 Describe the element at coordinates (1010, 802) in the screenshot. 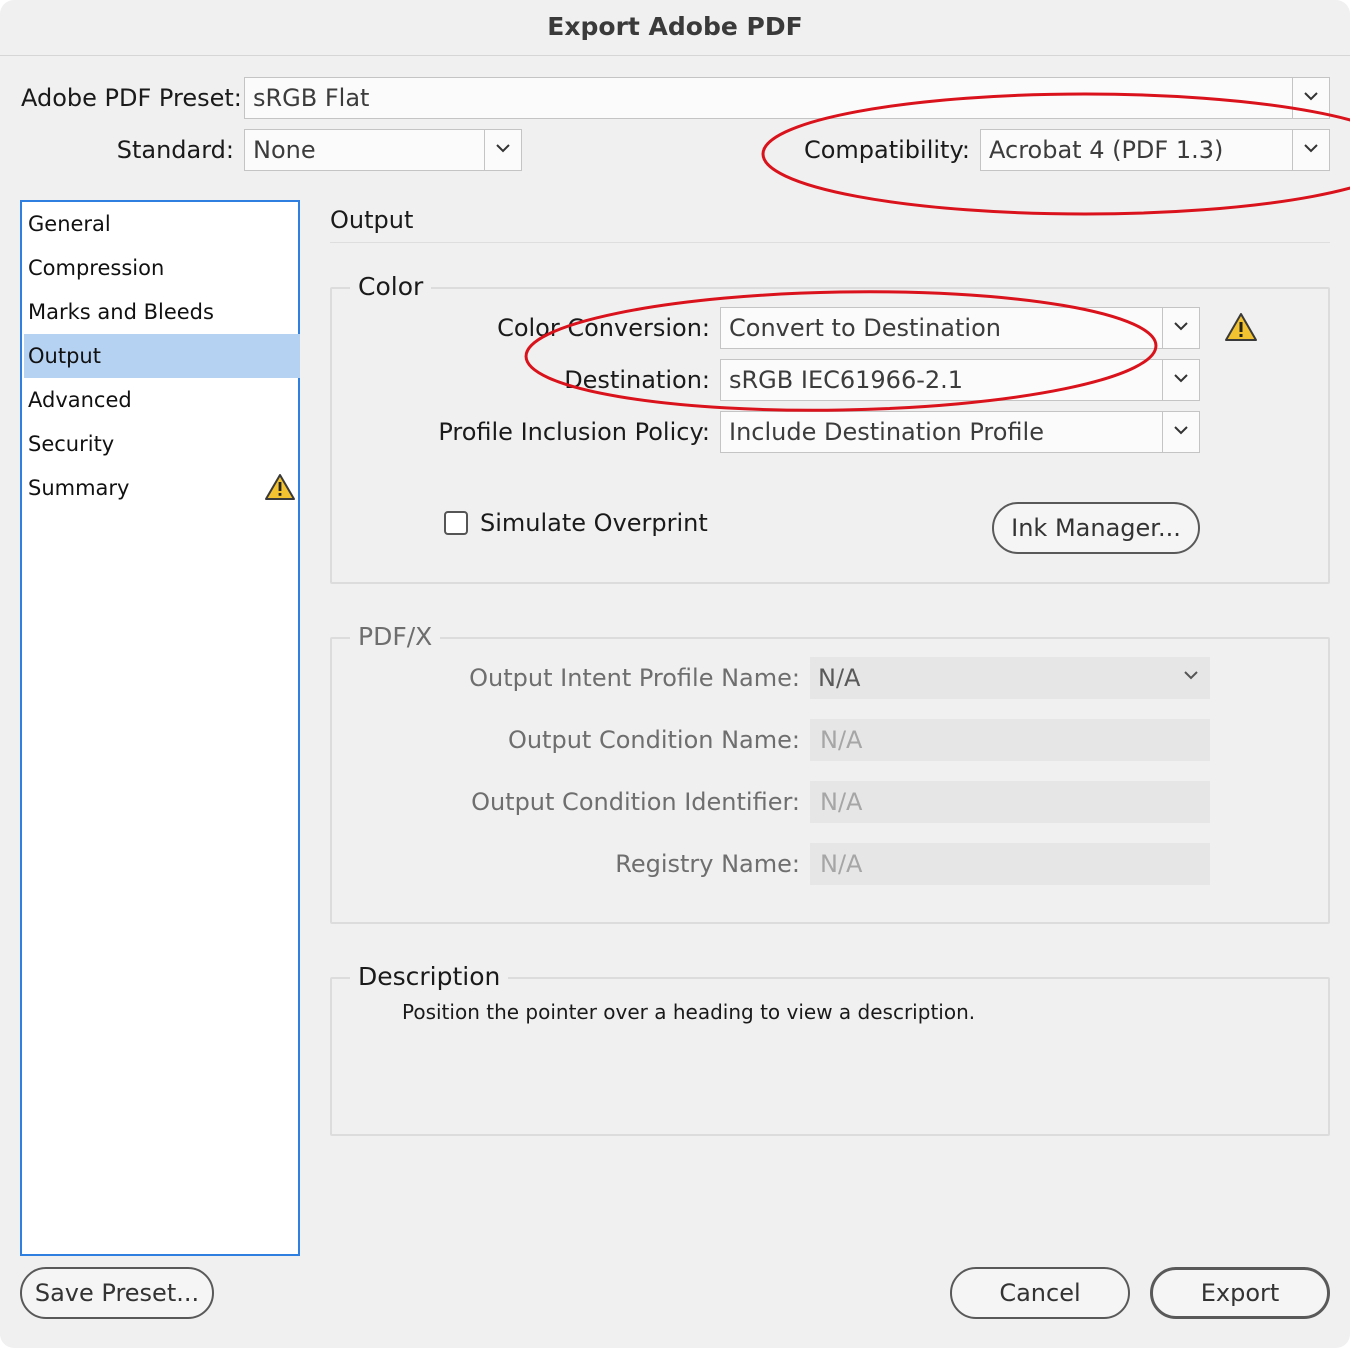

I see `output-identifier-field: N/A` at that location.